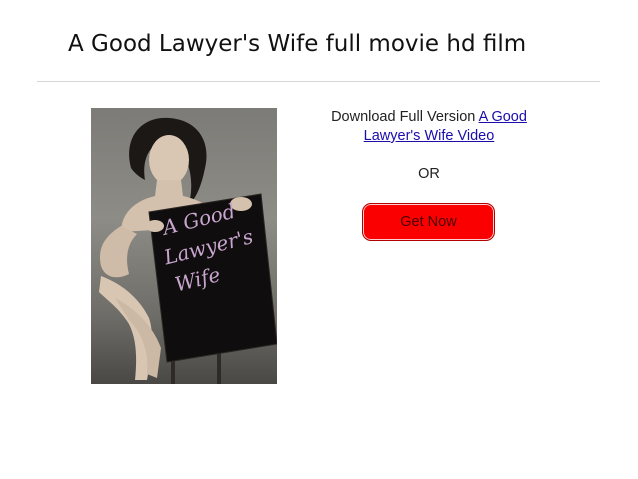 The image size is (638, 479). What do you see at coordinates (429, 174) in the screenshot?
I see `or-separator: OR` at bounding box center [429, 174].